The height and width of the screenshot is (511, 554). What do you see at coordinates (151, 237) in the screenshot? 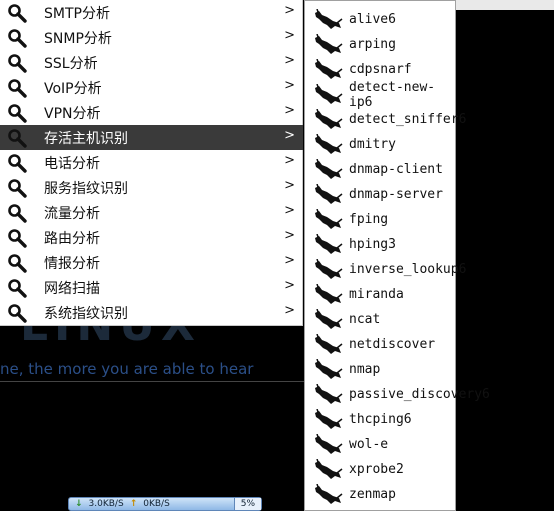
I see `menu-item-category: 路由分析 >` at bounding box center [151, 237].